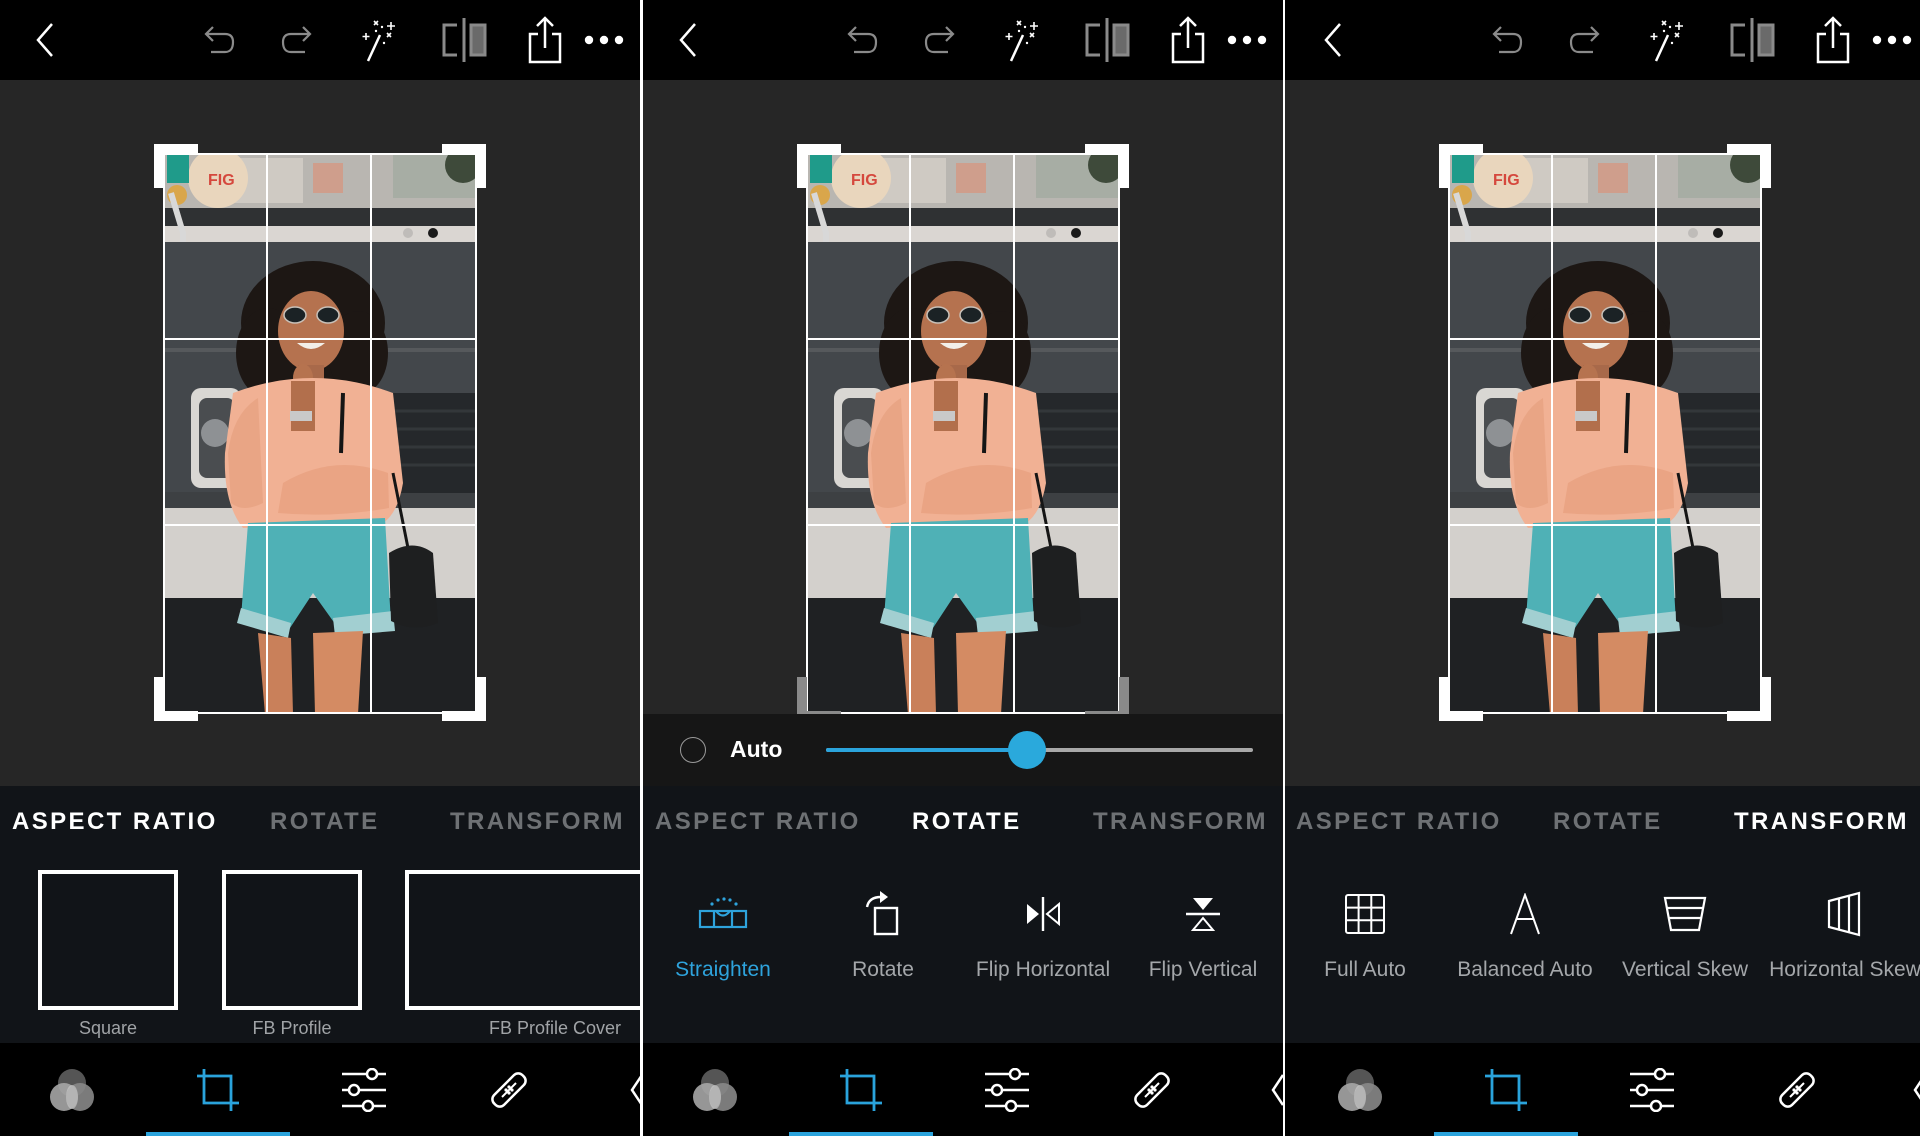 This screenshot has height=1136, width=1920. Describe the element at coordinates (1525, 969) in the screenshot. I see `tool-label: Balanced Auto` at that location.